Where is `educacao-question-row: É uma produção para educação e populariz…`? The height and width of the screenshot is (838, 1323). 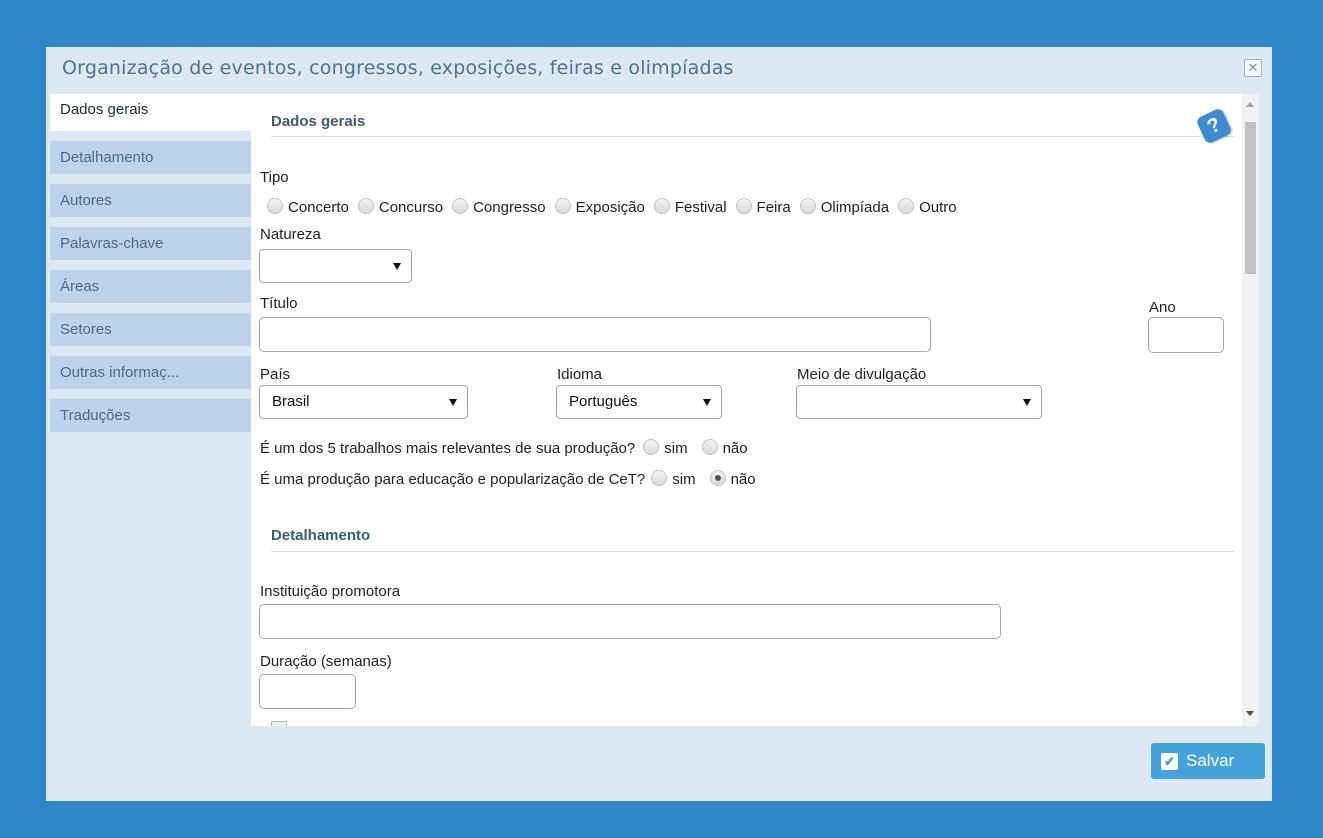
educacao-question-row: É uma produção para educação e populariz… is located at coordinates (512, 478).